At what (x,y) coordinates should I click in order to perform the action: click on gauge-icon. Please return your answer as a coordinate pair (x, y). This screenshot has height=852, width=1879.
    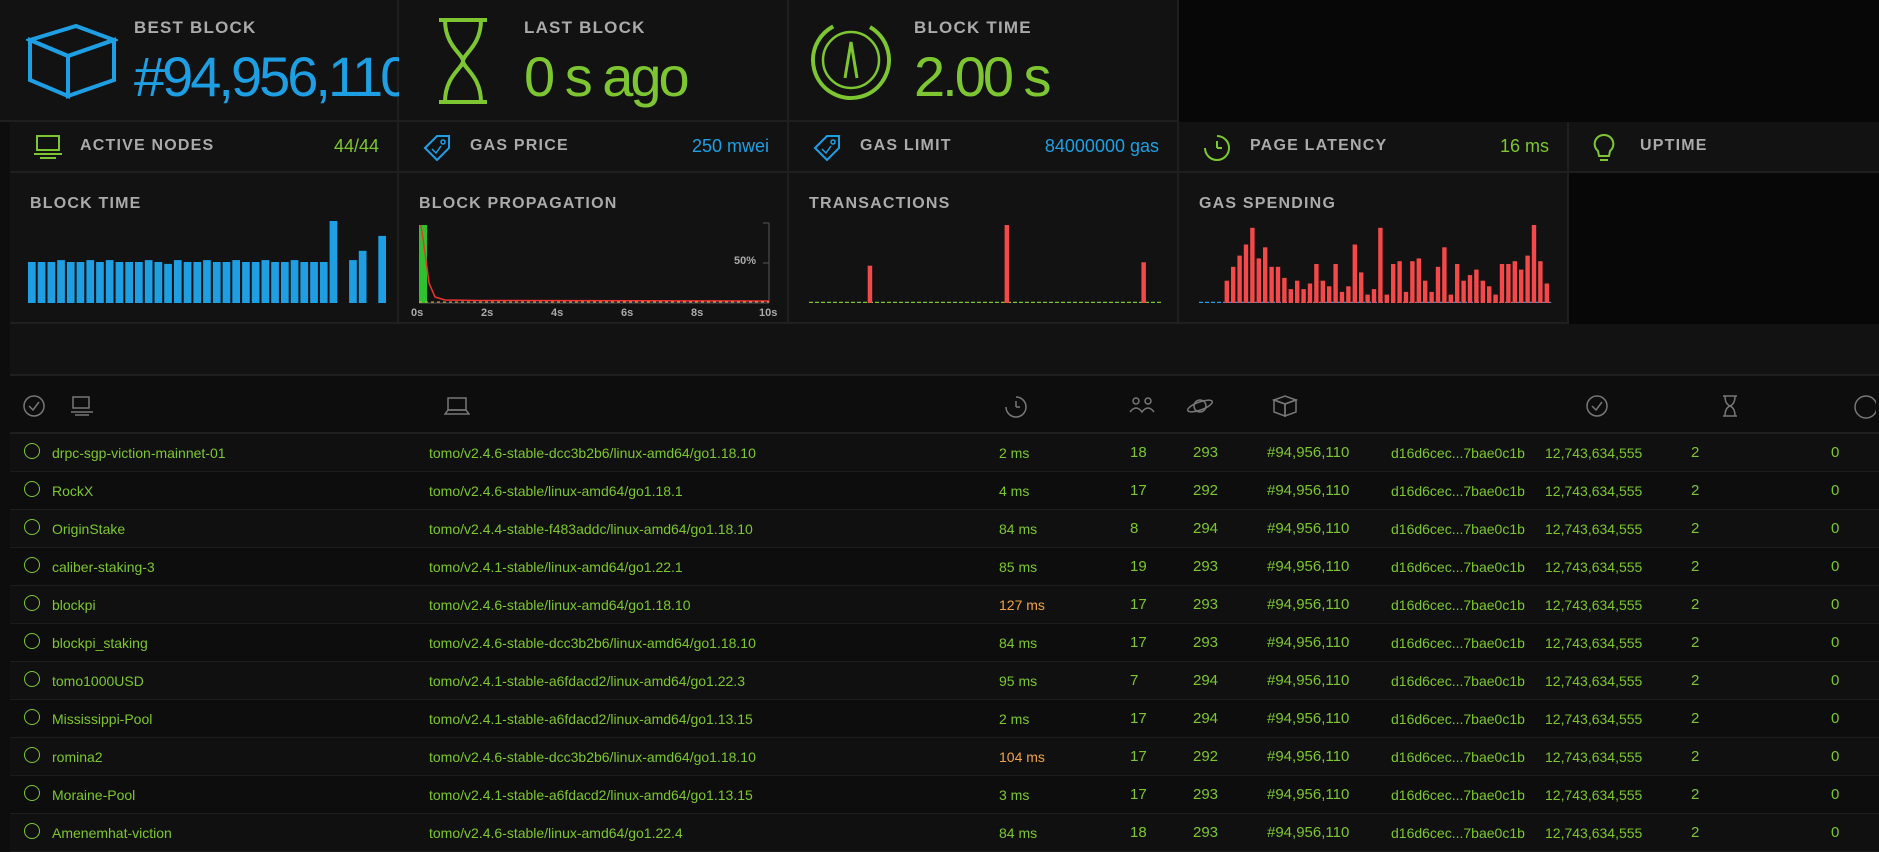
    Looking at the image, I should click on (1864, 407).